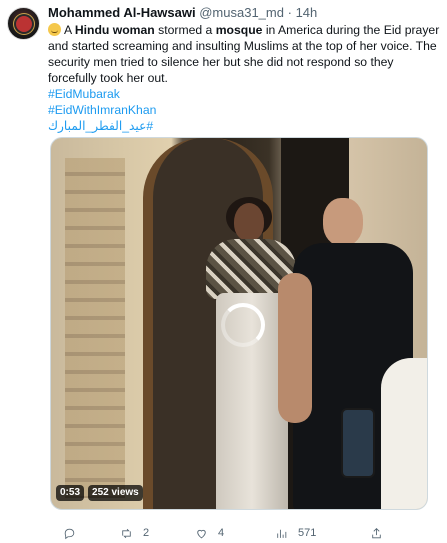  I want to click on avatar, so click(23, 23).